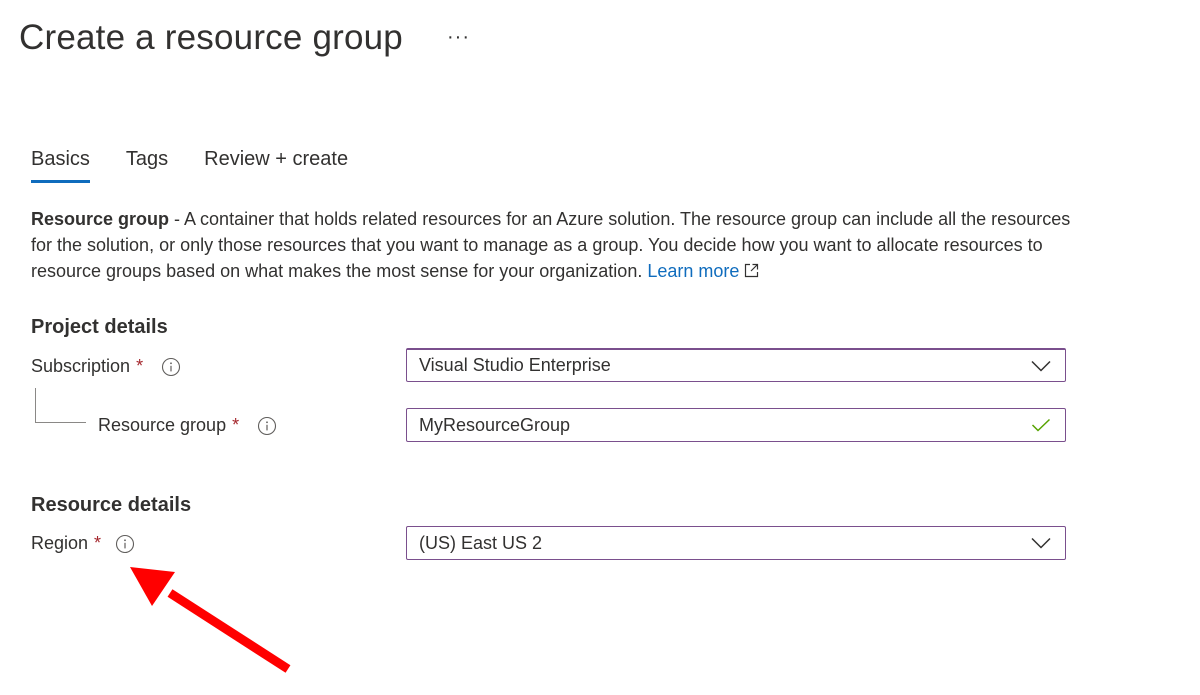 The image size is (1200, 695). What do you see at coordinates (458, 37) in the screenshot?
I see `more-options-button: ···` at bounding box center [458, 37].